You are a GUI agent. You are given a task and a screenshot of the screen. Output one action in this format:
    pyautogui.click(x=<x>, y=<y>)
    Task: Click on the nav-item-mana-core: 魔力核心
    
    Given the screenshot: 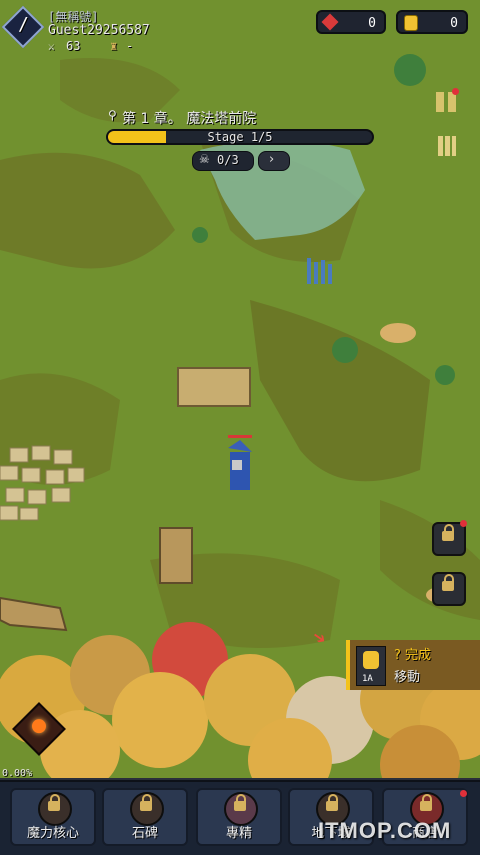 What is the action you would take?
    pyautogui.click(x=53, y=817)
    